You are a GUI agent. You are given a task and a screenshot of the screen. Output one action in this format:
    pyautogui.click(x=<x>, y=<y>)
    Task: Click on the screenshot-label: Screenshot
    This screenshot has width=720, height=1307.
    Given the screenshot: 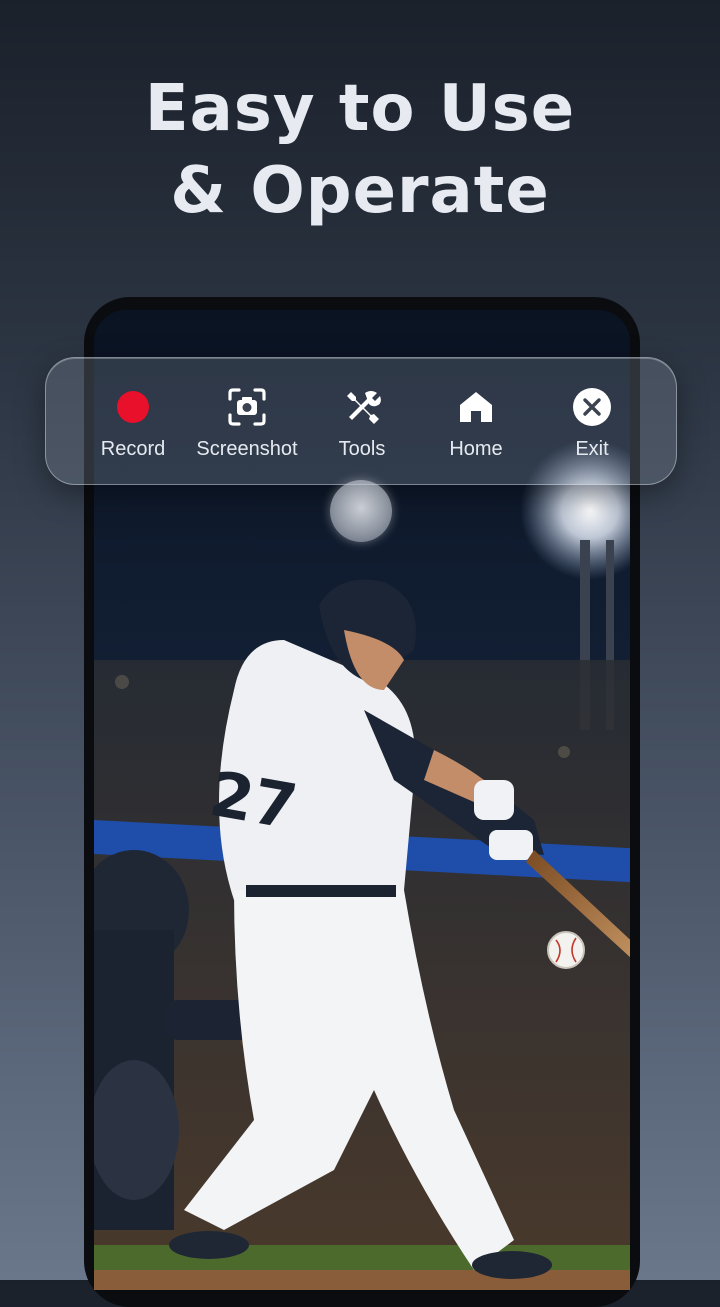 What is the action you would take?
    pyautogui.click(x=247, y=449)
    